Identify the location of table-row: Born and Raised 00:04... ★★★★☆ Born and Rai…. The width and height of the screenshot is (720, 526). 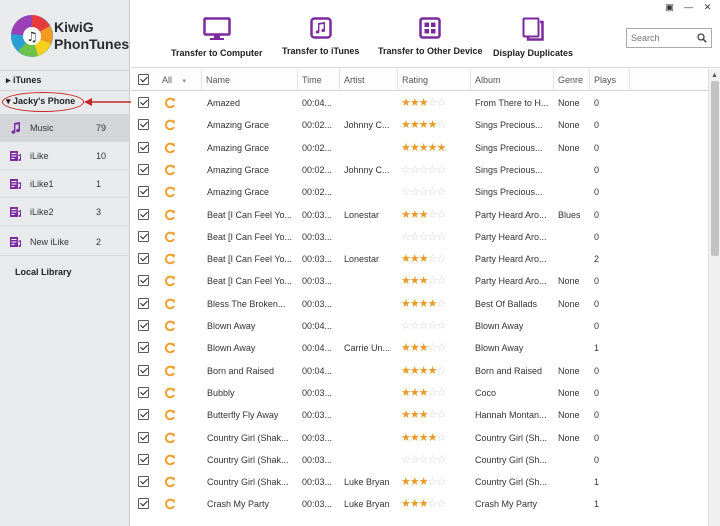
(419, 371).